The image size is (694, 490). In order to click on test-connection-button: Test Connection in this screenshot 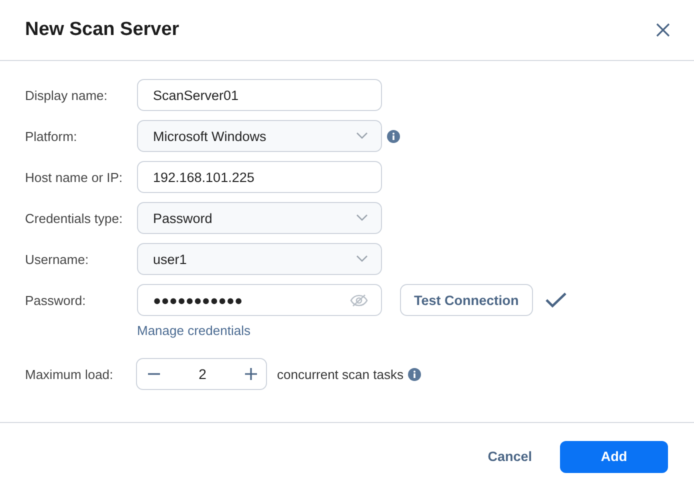, I will do `click(466, 300)`.